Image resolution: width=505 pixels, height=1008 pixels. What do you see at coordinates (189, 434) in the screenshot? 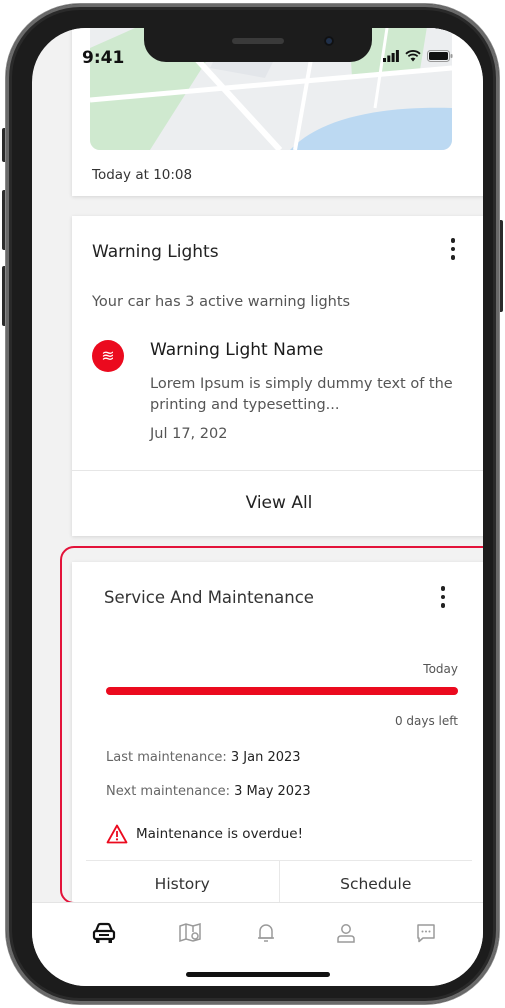
I see `warning-light-date: Jul 17, 202` at bounding box center [189, 434].